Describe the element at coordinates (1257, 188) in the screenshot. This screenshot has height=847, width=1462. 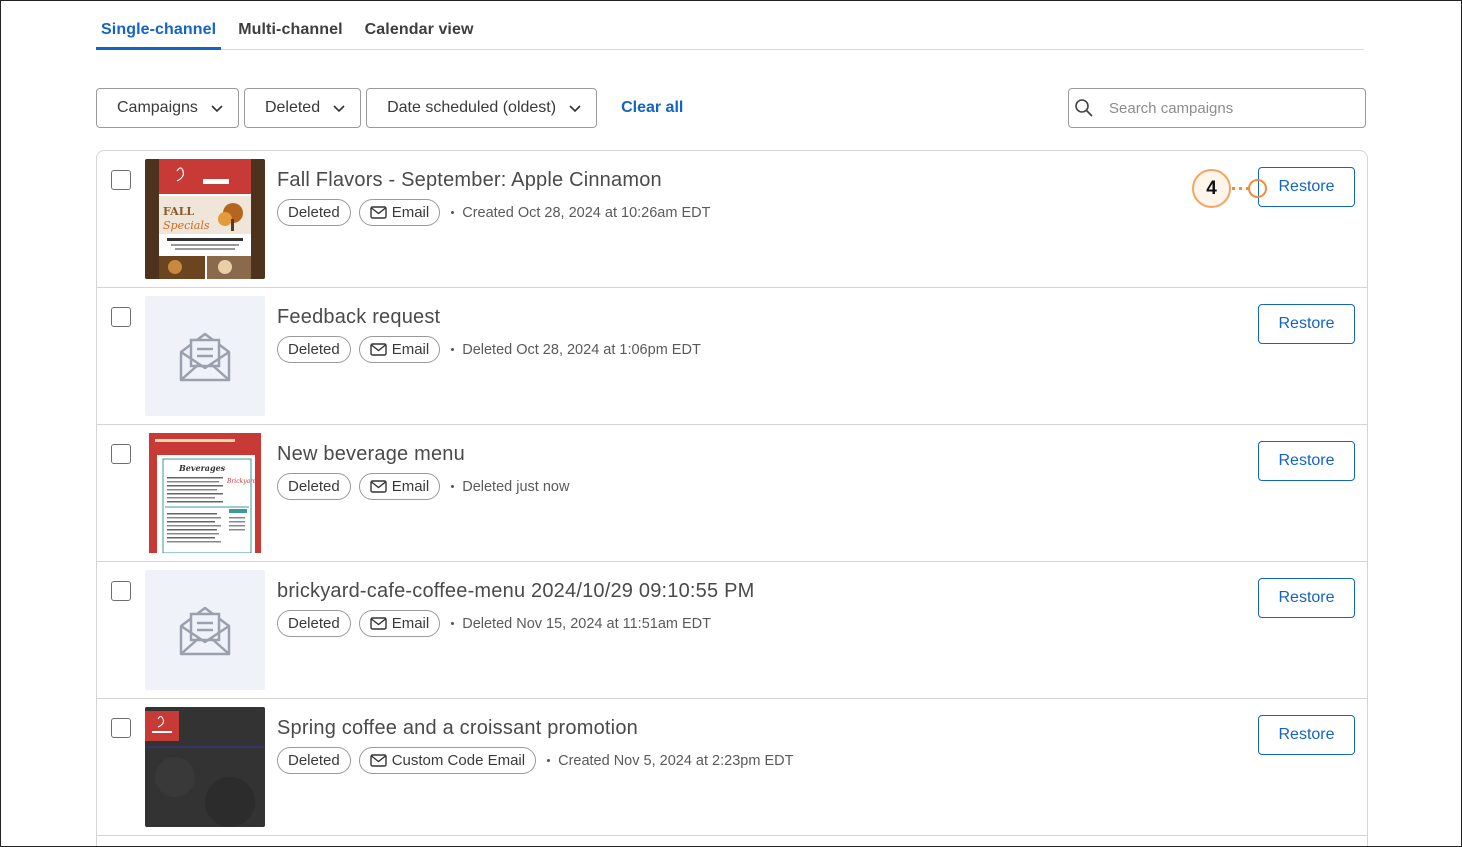
I see `callout-target-ring` at that location.